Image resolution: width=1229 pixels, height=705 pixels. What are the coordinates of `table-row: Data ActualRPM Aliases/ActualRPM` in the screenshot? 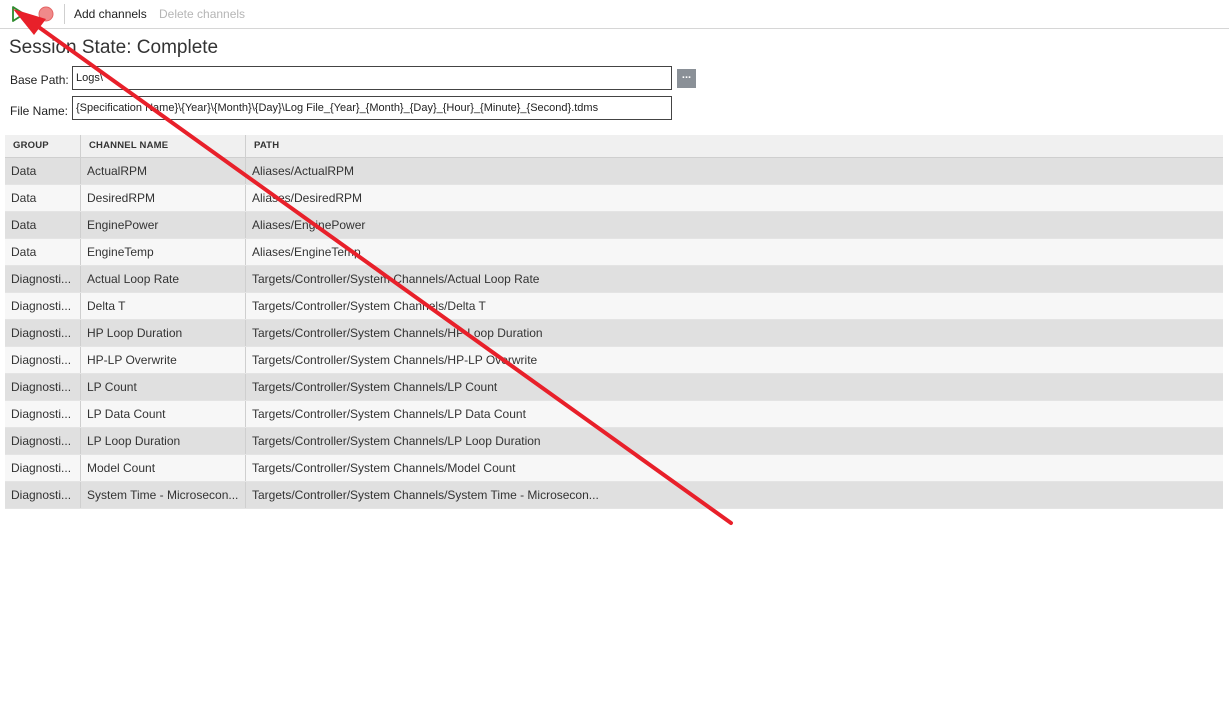 It's located at (614, 171).